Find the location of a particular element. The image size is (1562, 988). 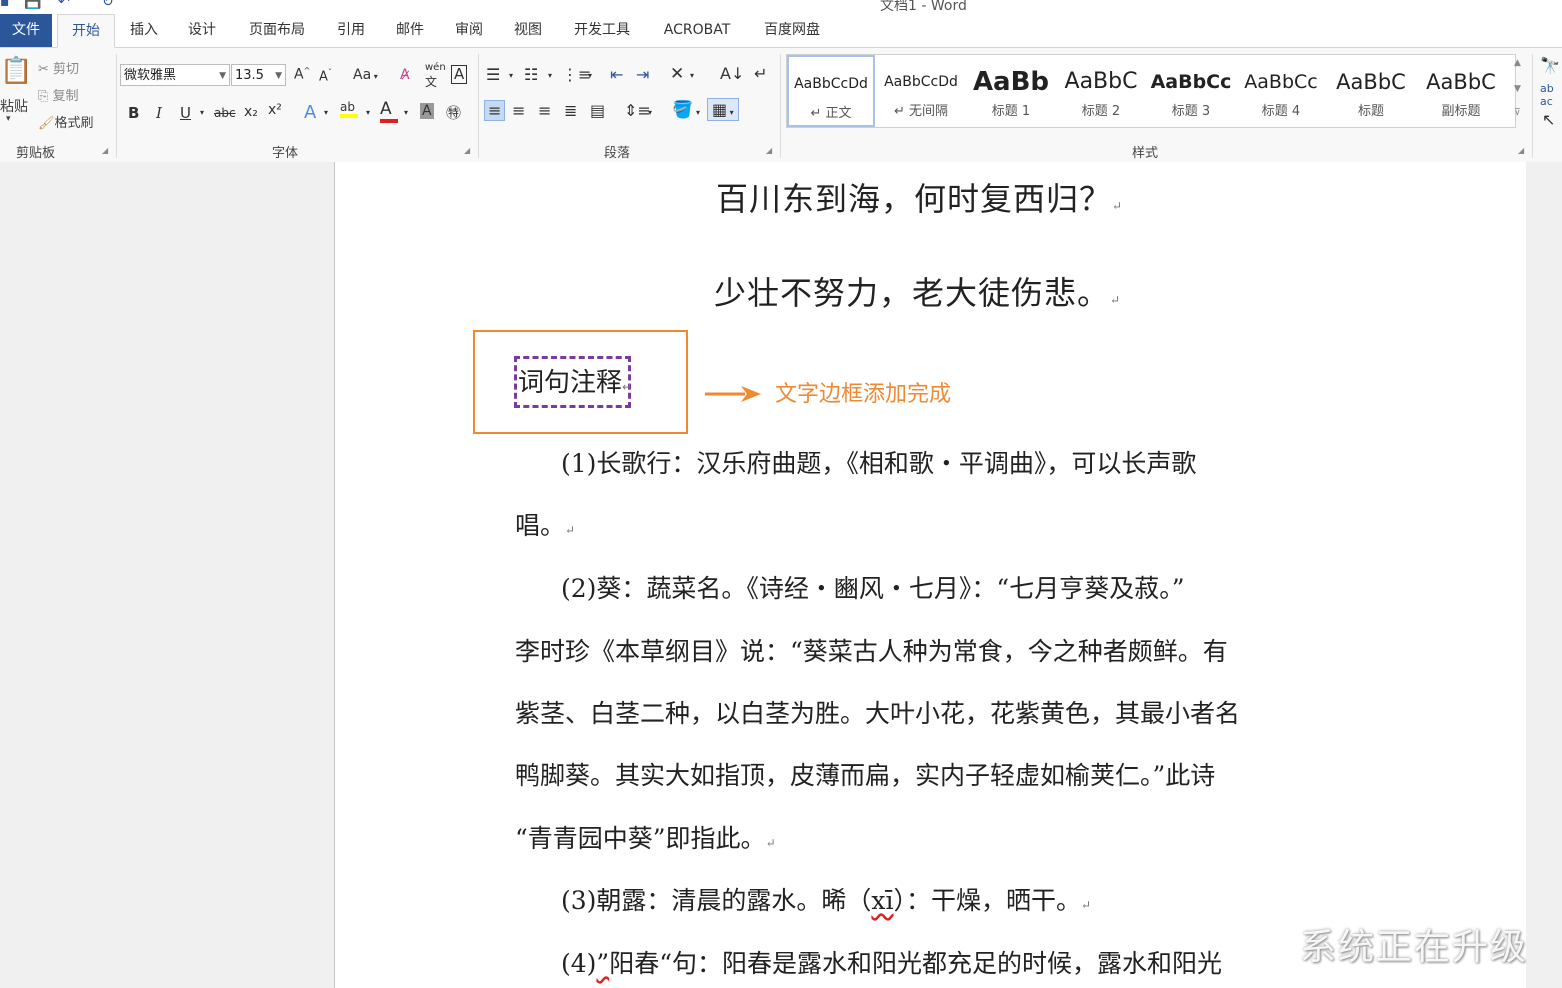

style-heading-4: AaBbCc 标题 4 is located at coordinates (1281, 91).